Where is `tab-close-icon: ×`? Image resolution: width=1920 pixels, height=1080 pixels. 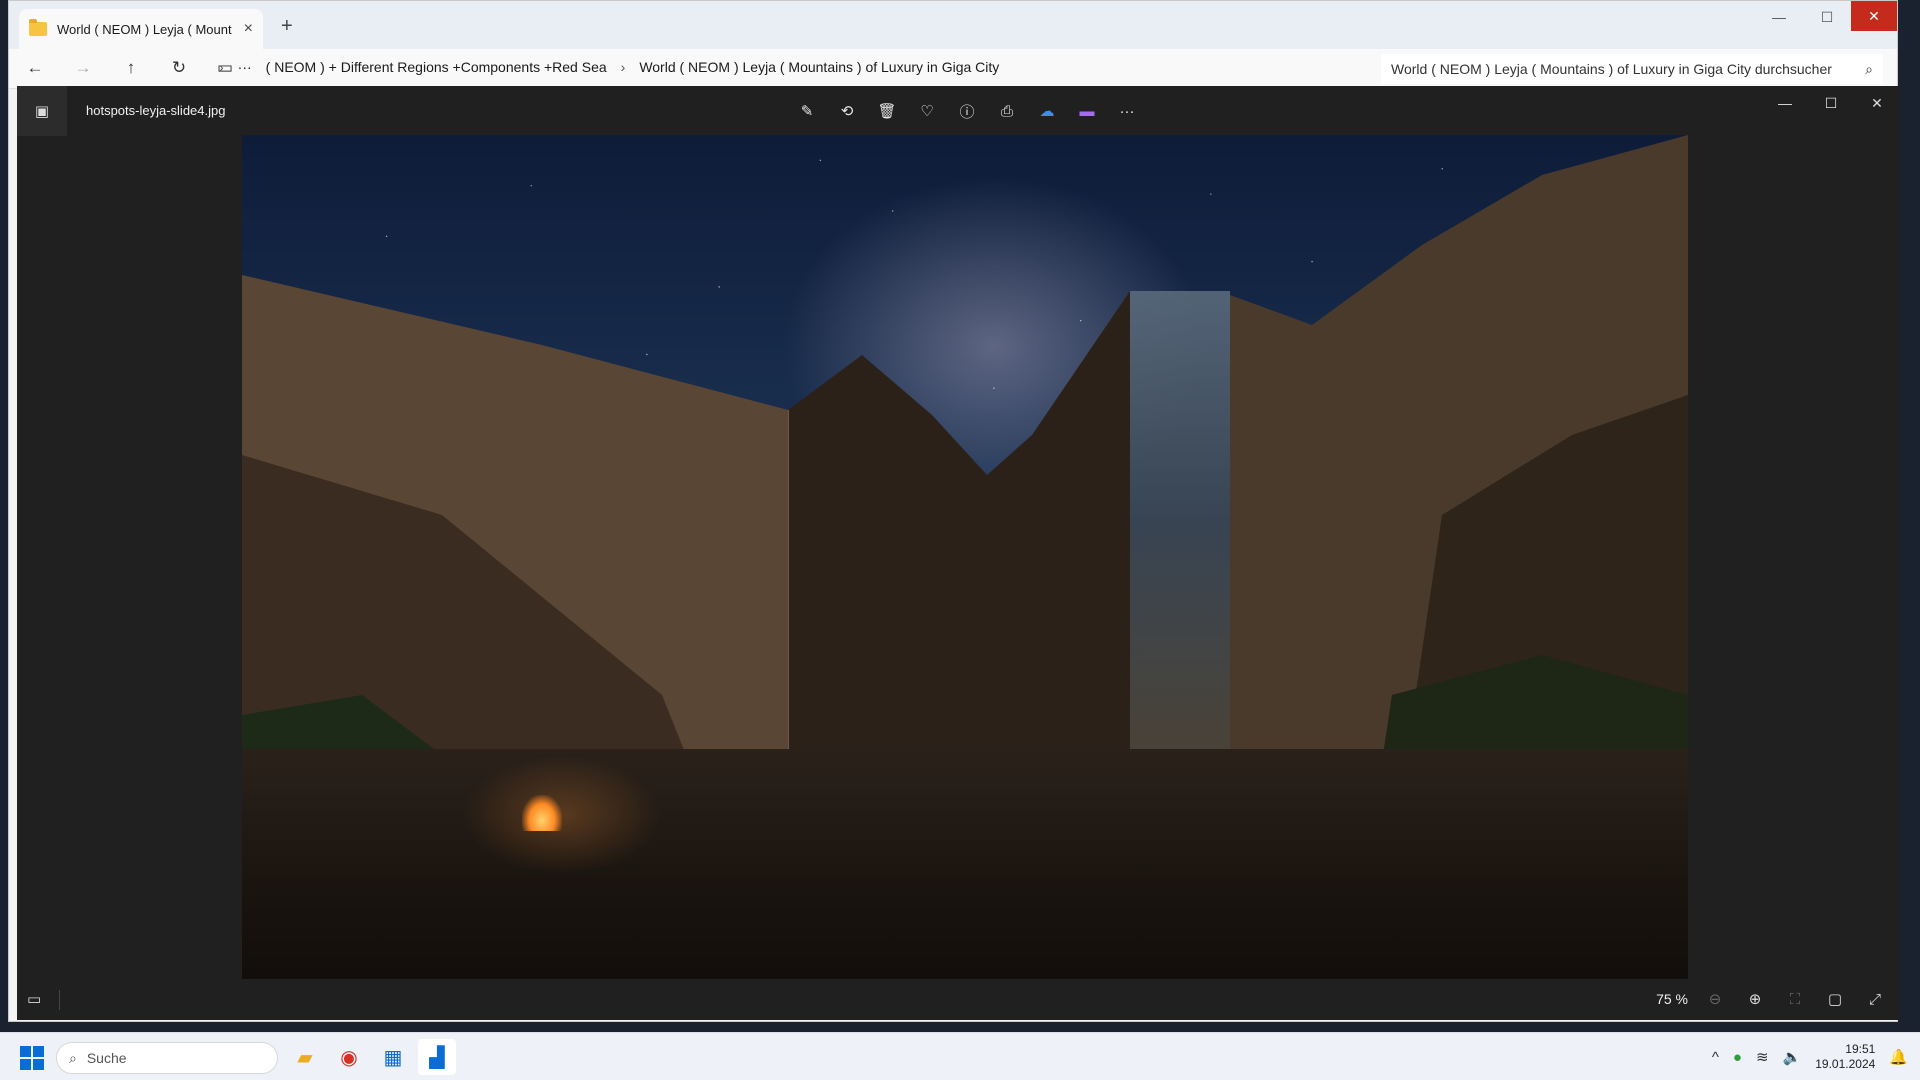
tab-close-icon: × is located at coordinates (248, 29).